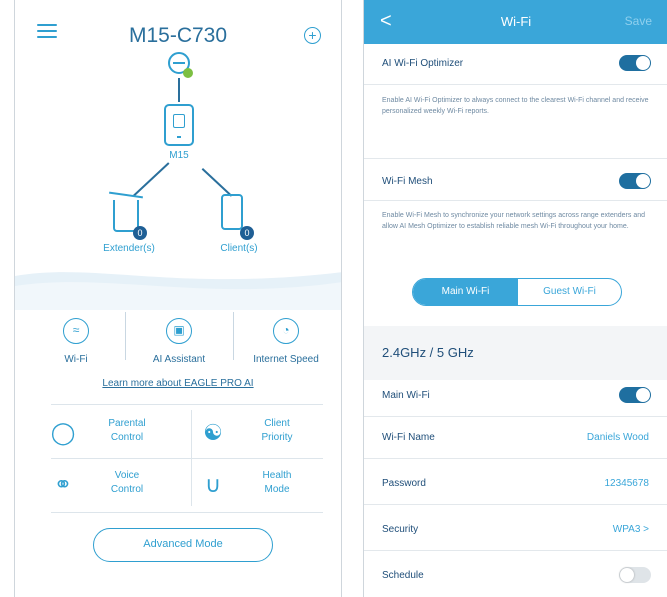 The width and height of the screenshot is (667, 597). What do you see at coordinates (277, 430) in the screenshot?
I see `client-priority-label: Client Priority` at bounding box center [277, 430].